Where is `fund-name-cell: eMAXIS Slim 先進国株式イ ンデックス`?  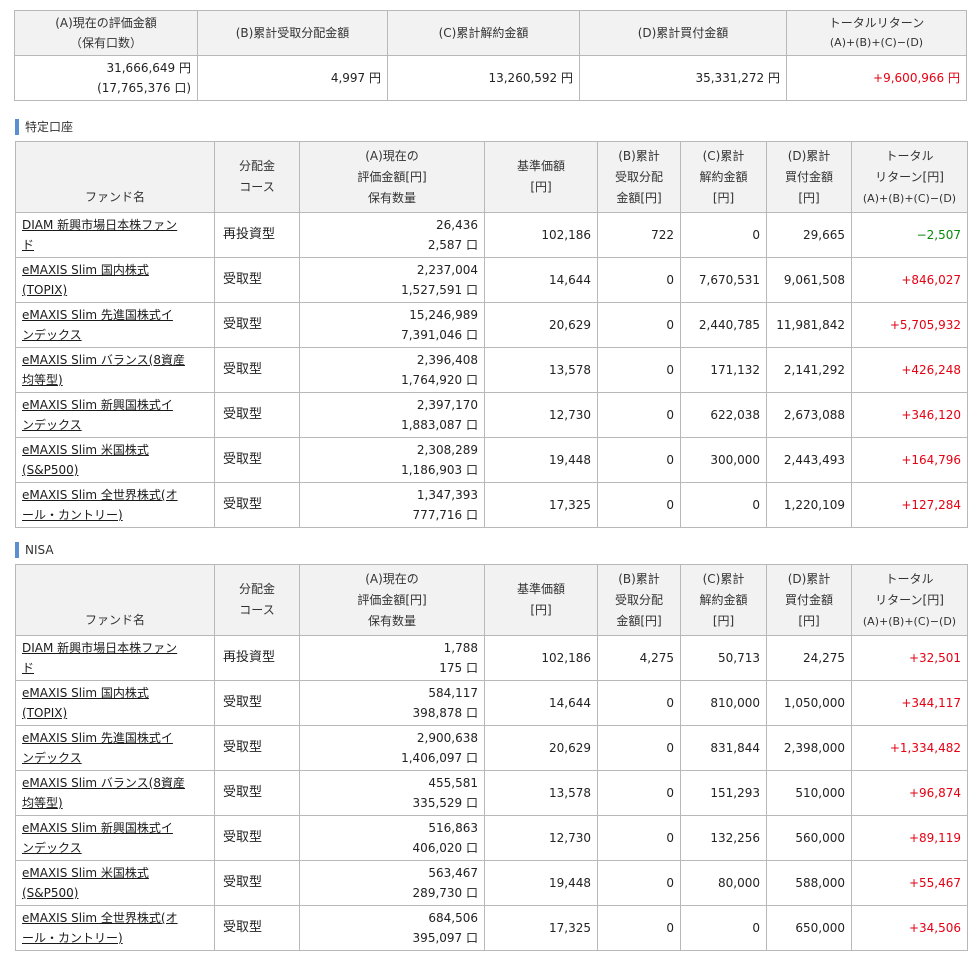
fund-name-cell: eMAXIS Slim 先進国株式イ ンデックス is located at coordinates (115, 748).